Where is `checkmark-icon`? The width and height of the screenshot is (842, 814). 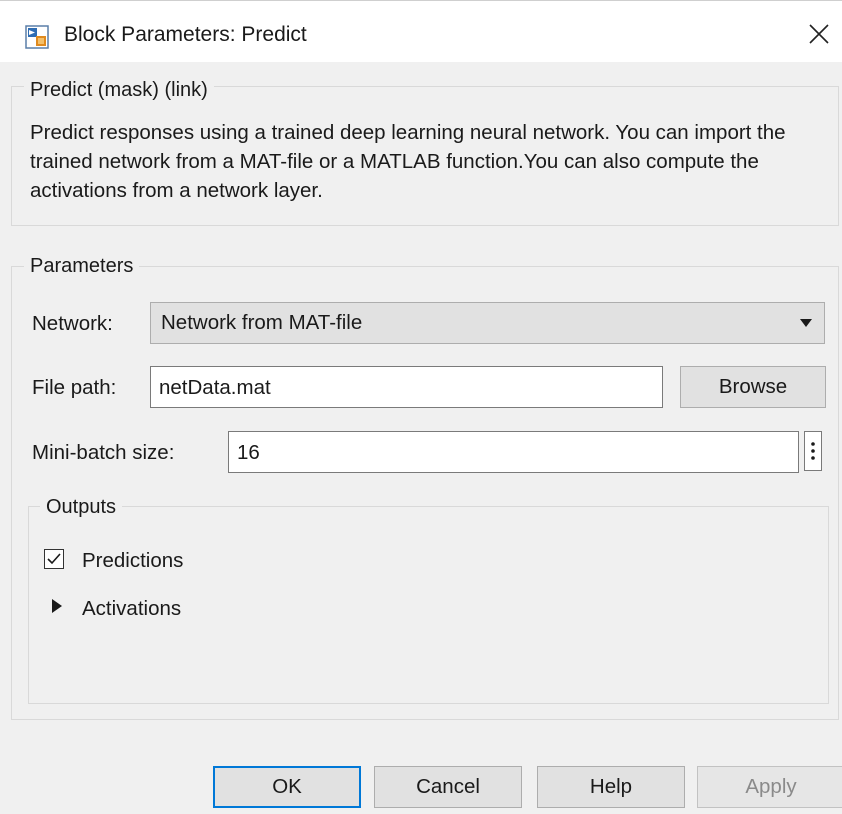
checkmark-icon is located at coordinates (54, 559).